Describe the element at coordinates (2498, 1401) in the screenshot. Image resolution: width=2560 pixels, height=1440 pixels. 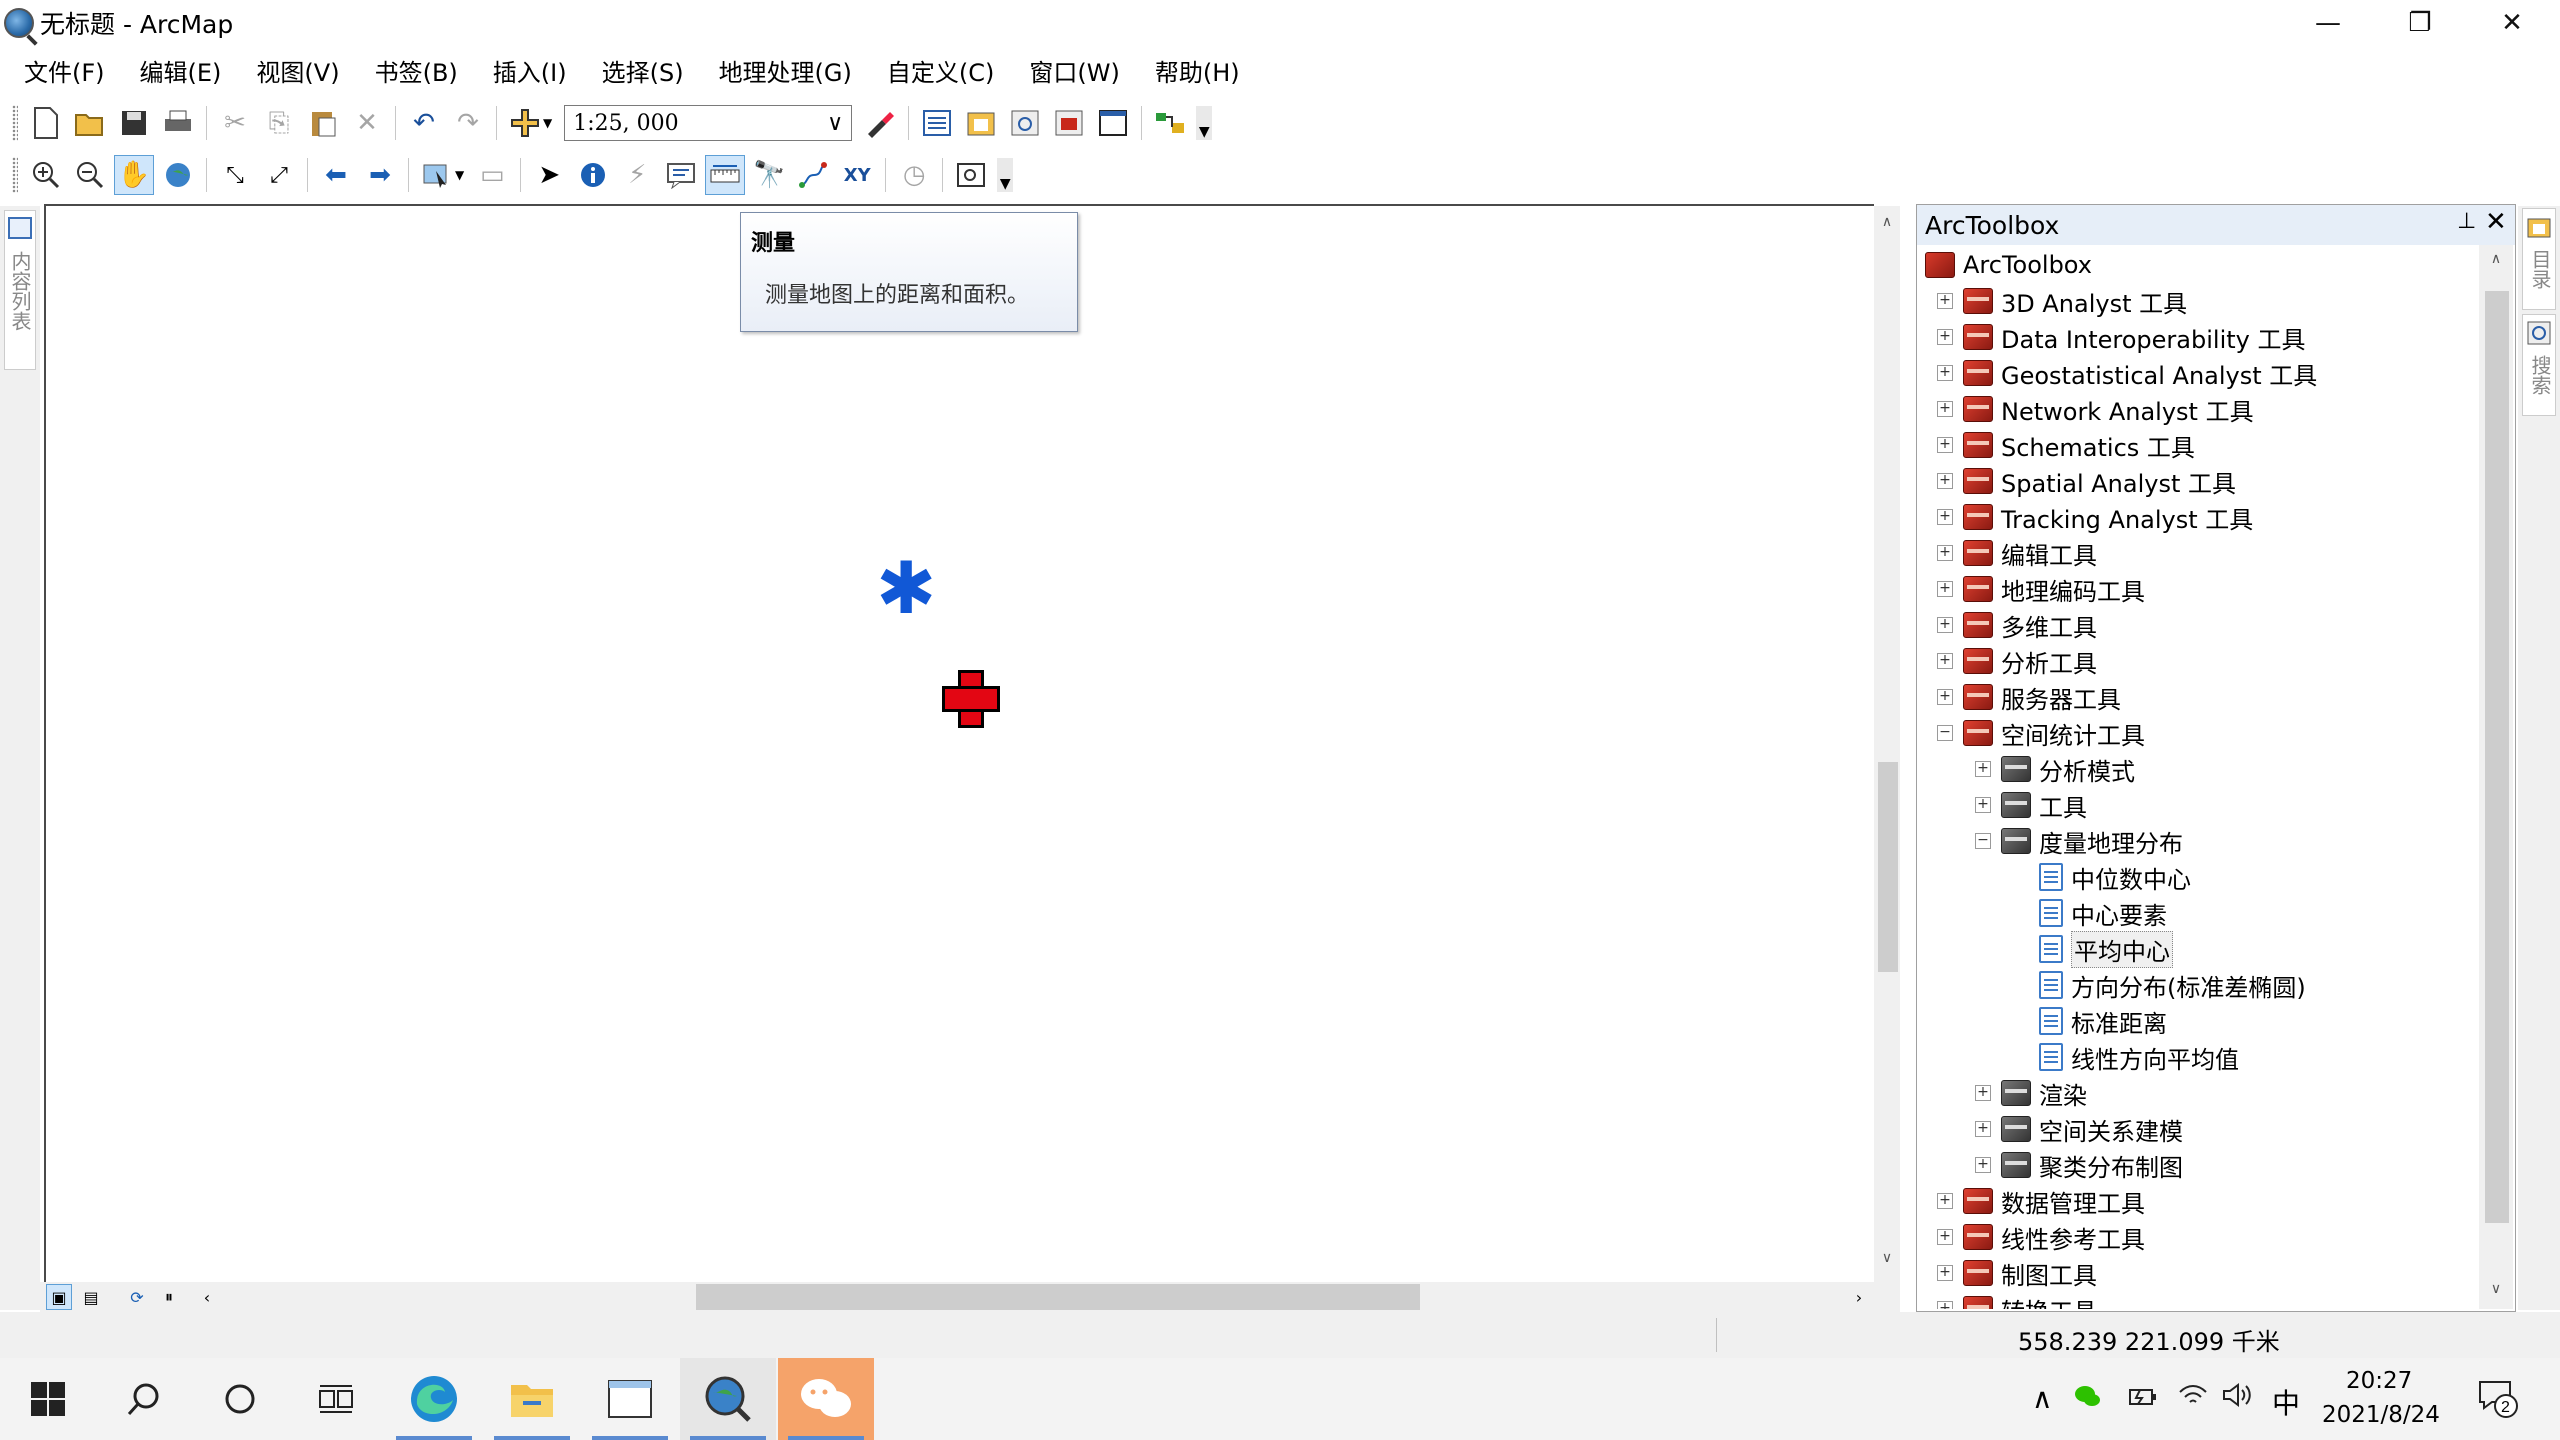
I see `notification-center-icon: 2` at that location.